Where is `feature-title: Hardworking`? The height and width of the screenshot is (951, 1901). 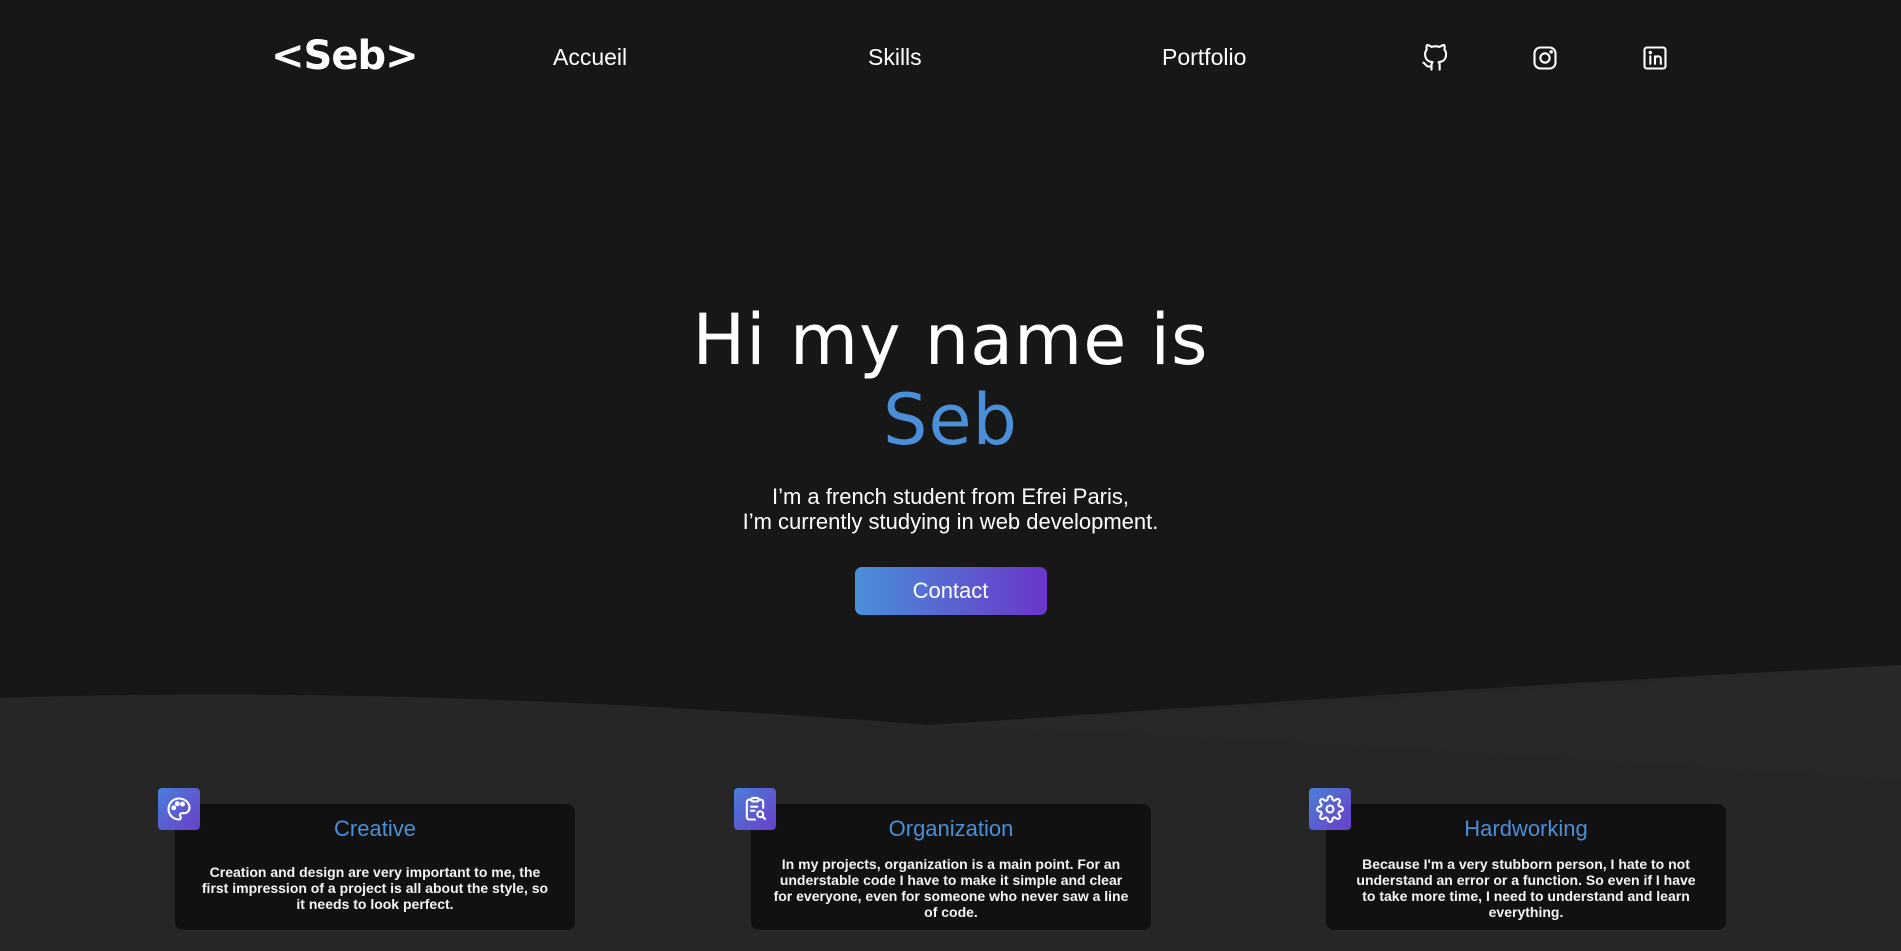 feature-title: Hardworking is located at coordinates (1526, 828).